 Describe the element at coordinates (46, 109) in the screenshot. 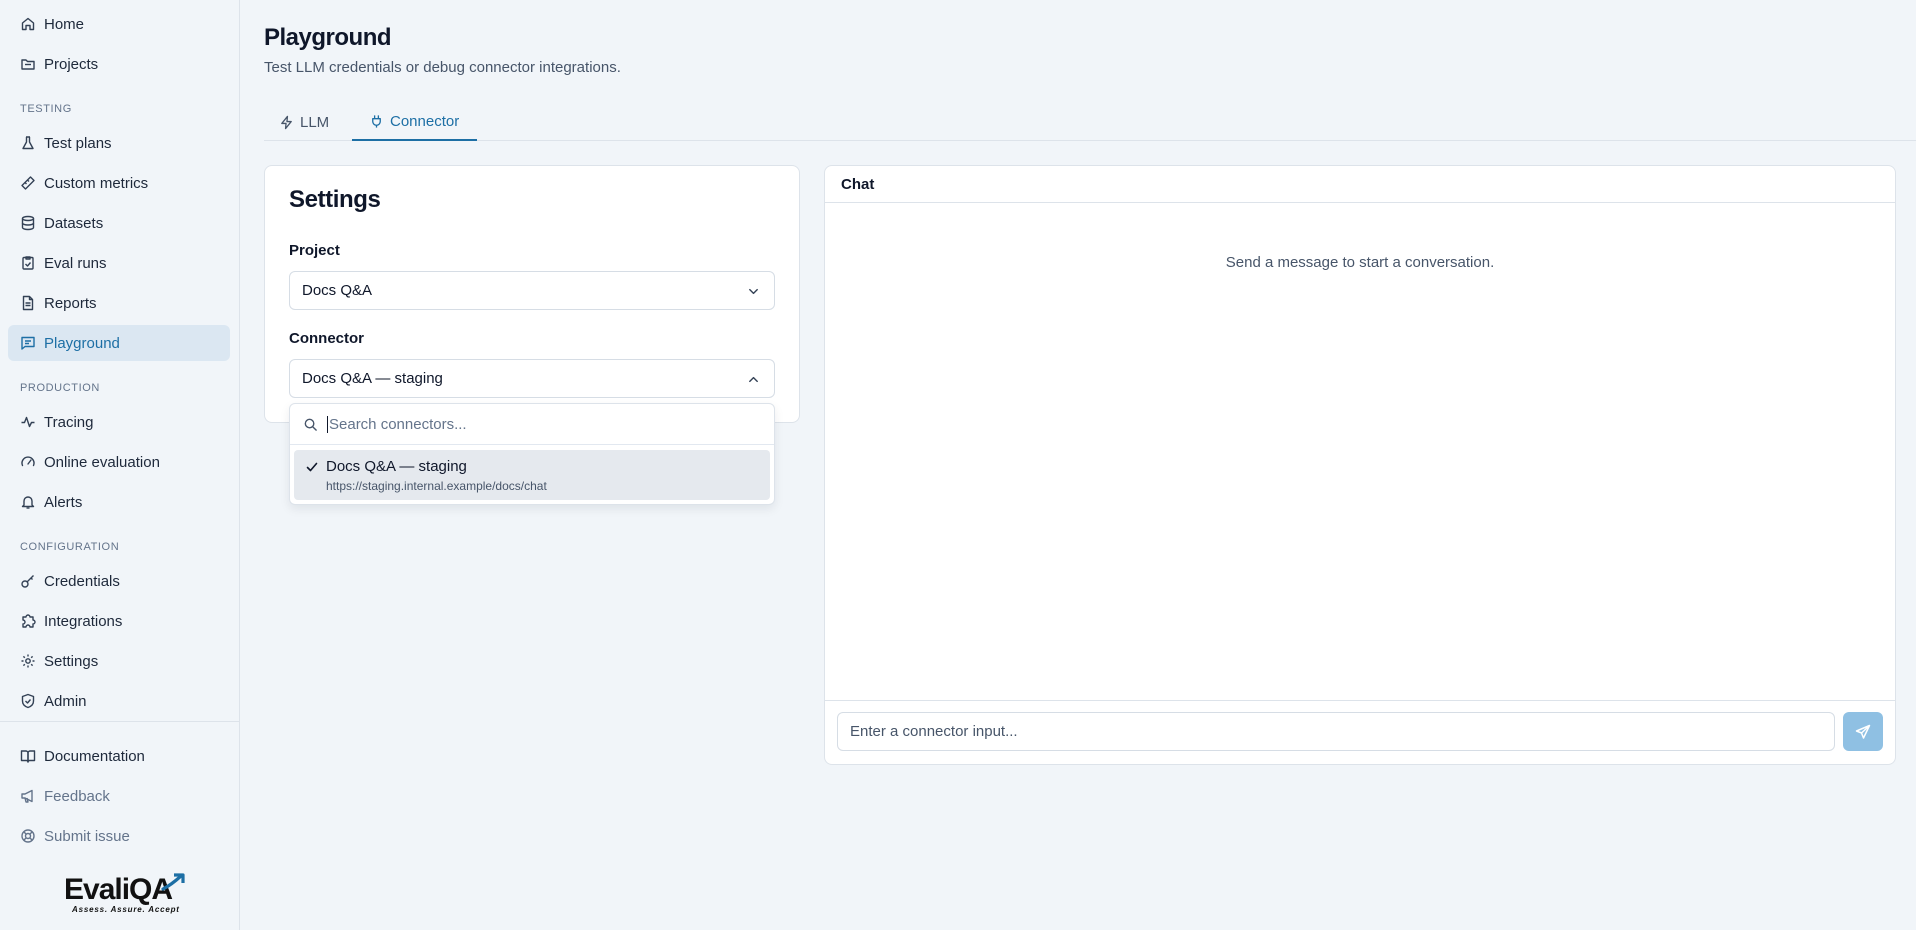

I see `section-label-testing: TESTING` at that location.